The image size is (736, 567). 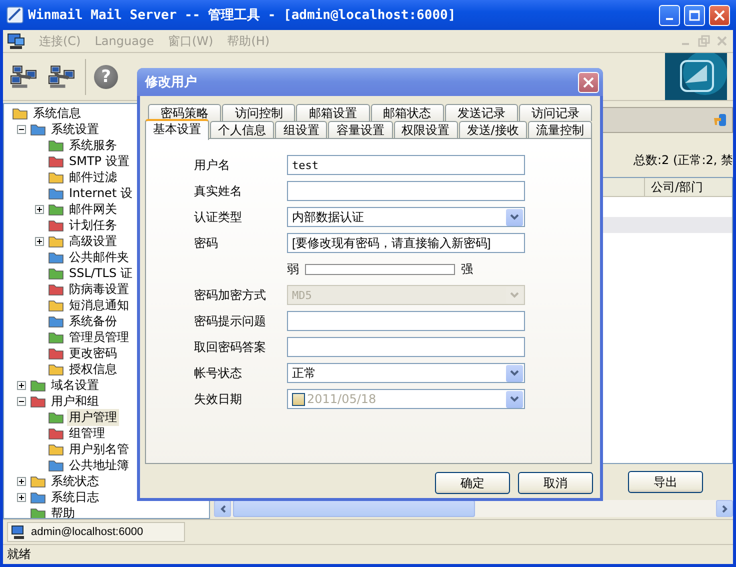 What do you see at coordinates (75, 385) in the screenshot?
I see `tree-item: 域名设置` at bounding box center [75, 385].